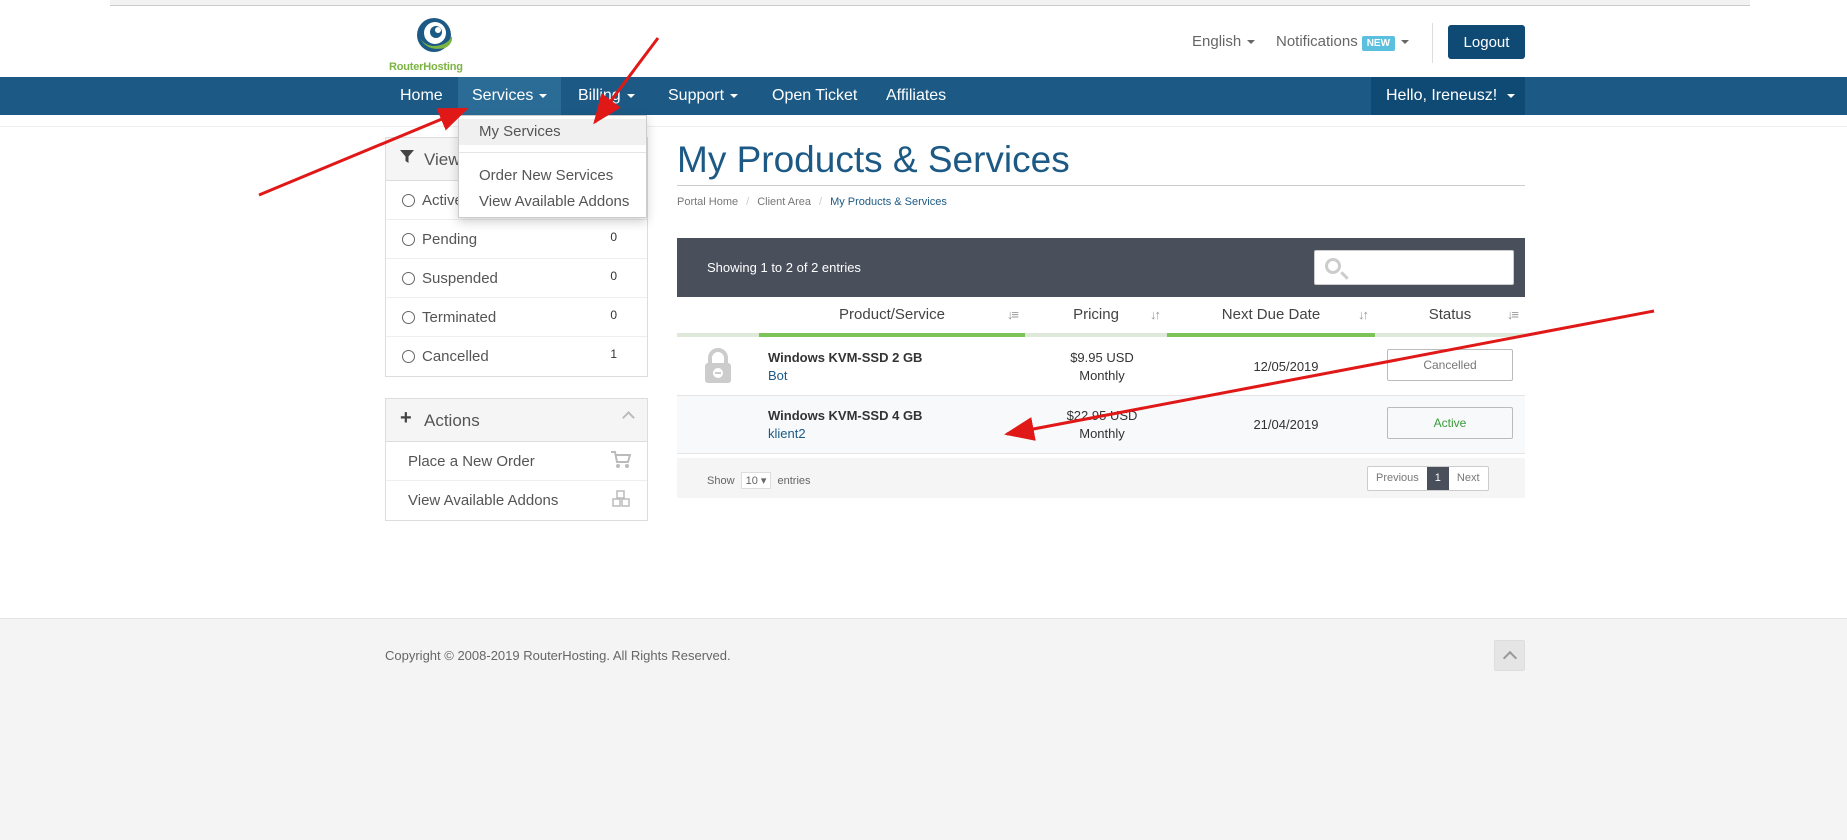 Image resolution: width=1847 pixels, height=840 pixels. I want to click on pricing-cell: $9.95 USD Monthly, so click(1102, 367).